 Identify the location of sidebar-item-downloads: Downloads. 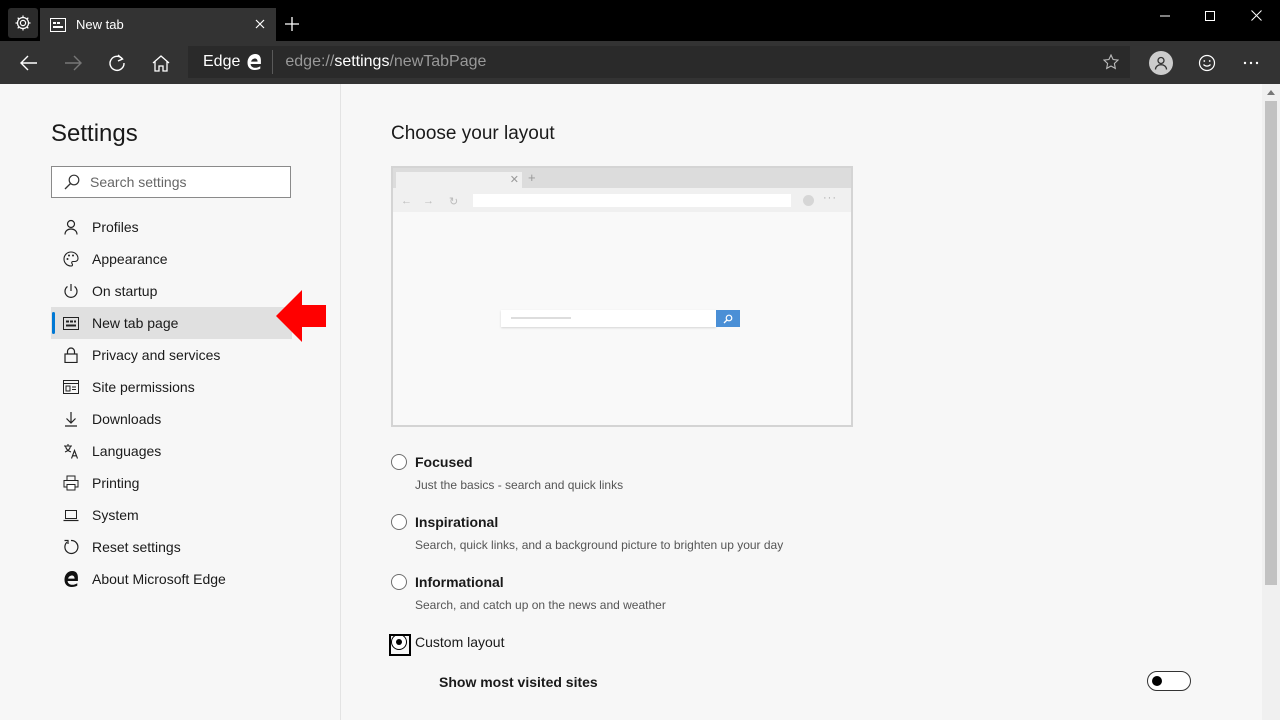
(171, 419).